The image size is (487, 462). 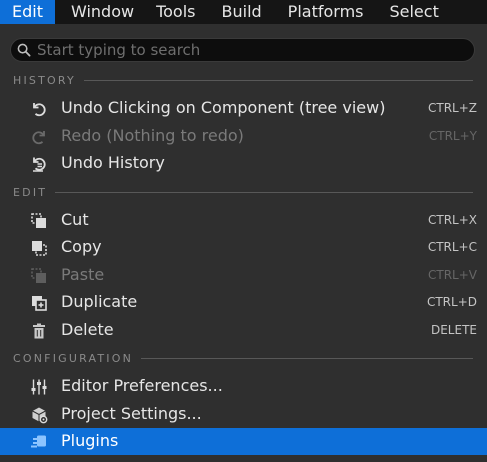 What do you see at coordinates (81, 246) in the screenshot?
I see `menu-item-label: Copy` at bounding box center [81, 246].